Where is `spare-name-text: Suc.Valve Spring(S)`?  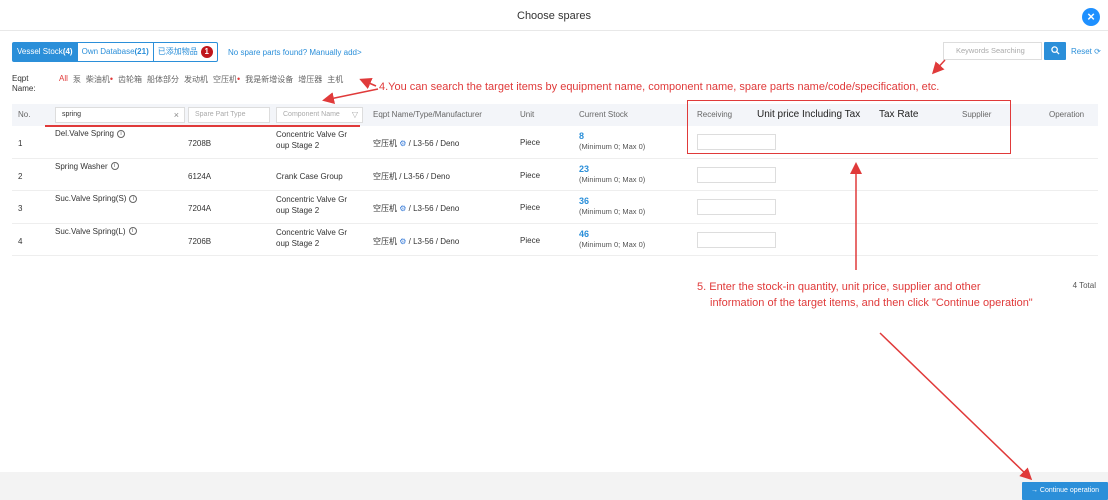
spare-name-text: Suc.Valve Spring(S) is located at coordinates (91, 198).